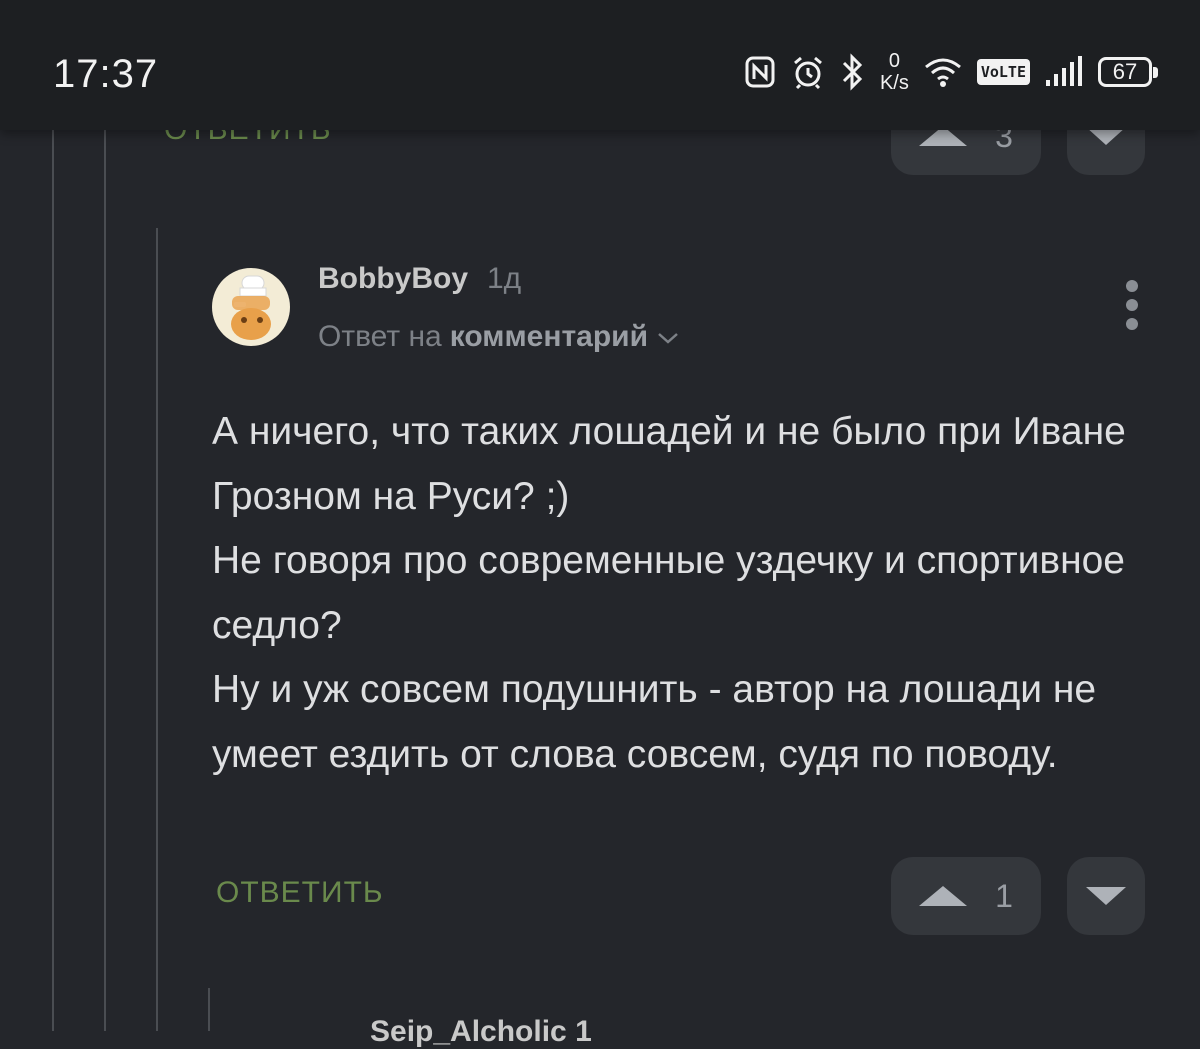  I want to click on net-speed-unit: K/s, so click(894, 83).